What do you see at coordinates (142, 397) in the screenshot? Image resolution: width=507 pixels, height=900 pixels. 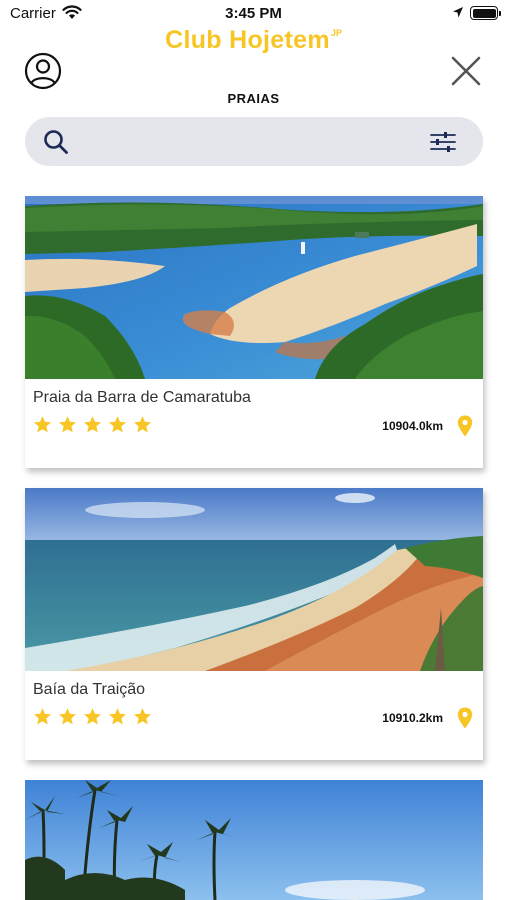 I see `beach-name: Praia da Barra de Camaratuba` at bounding box center [142, 397].